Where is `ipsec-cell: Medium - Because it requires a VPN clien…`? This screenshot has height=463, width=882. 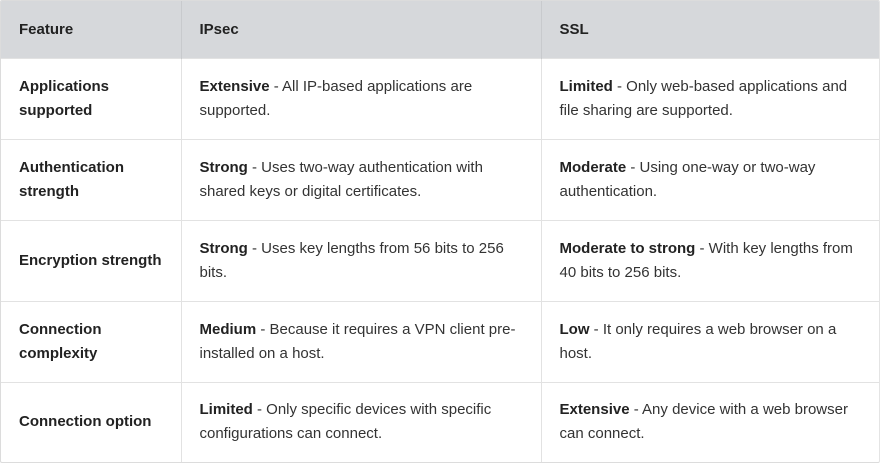
ipsec-cell: Medium - Because it requires a VPN clien… is located at coordinates (361, 341).